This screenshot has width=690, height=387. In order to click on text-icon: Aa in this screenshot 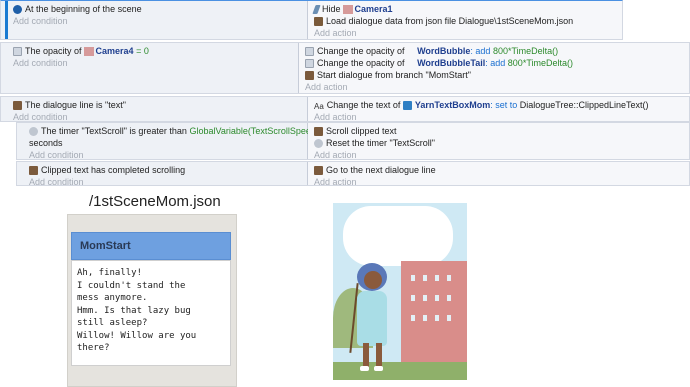, I will do `click(319, 106)`.